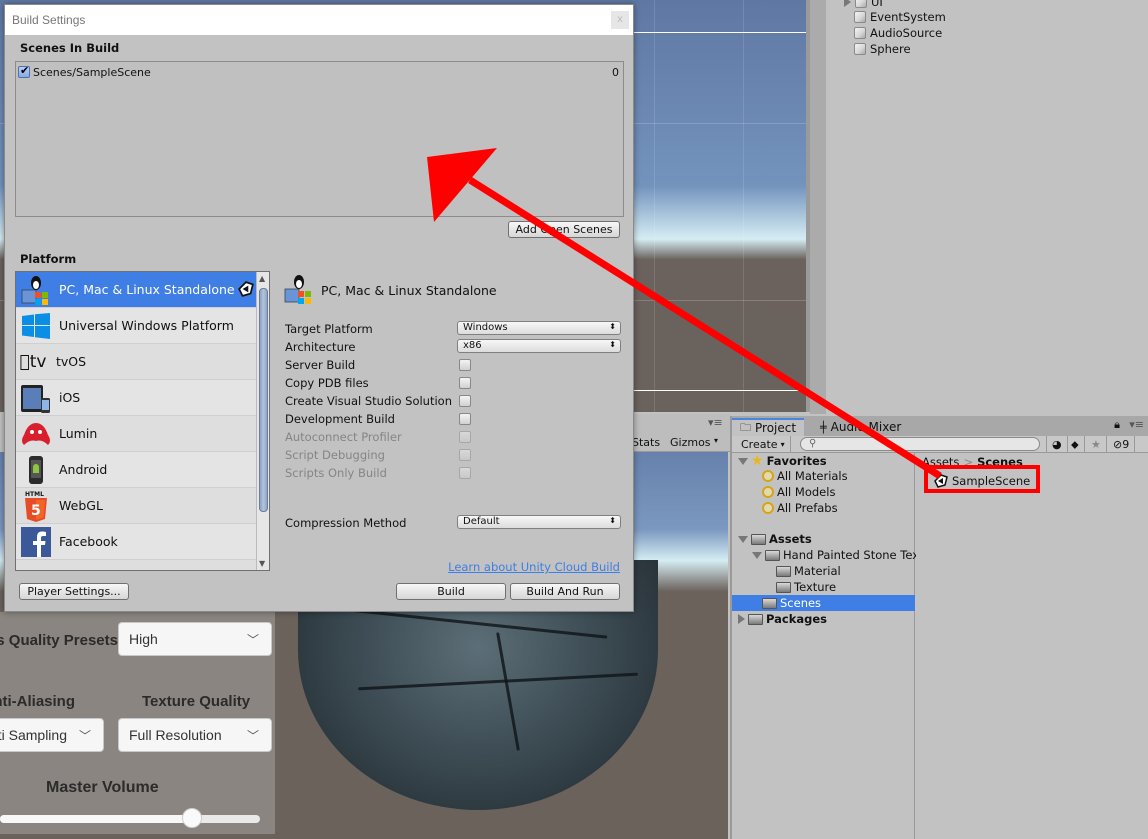 This screenshot has height=839, width=1148. Describe the element at coordinates (136, 362) in the screenshot. I see `platform-item-tvos: tv tvOS` at that location.